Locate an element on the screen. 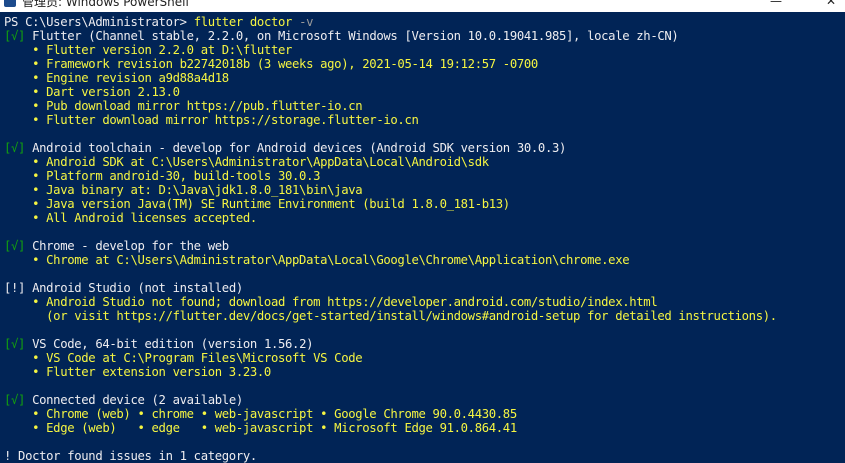 The image size is (845, 463). doctor-summary: ! Doctor found issues in 1 category. is located at coordinates (130, 456).